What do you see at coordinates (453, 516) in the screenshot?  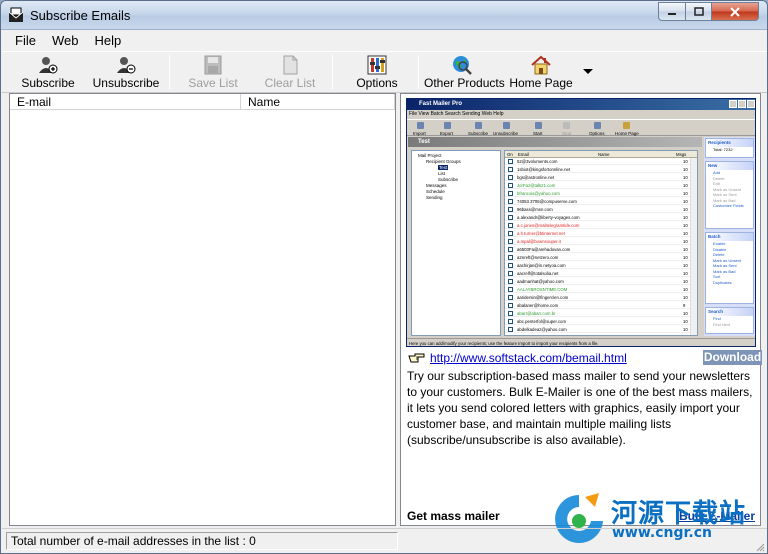 I see `get-mass-mailer-label: Get mass mailer` at bounding box center [453, 516].